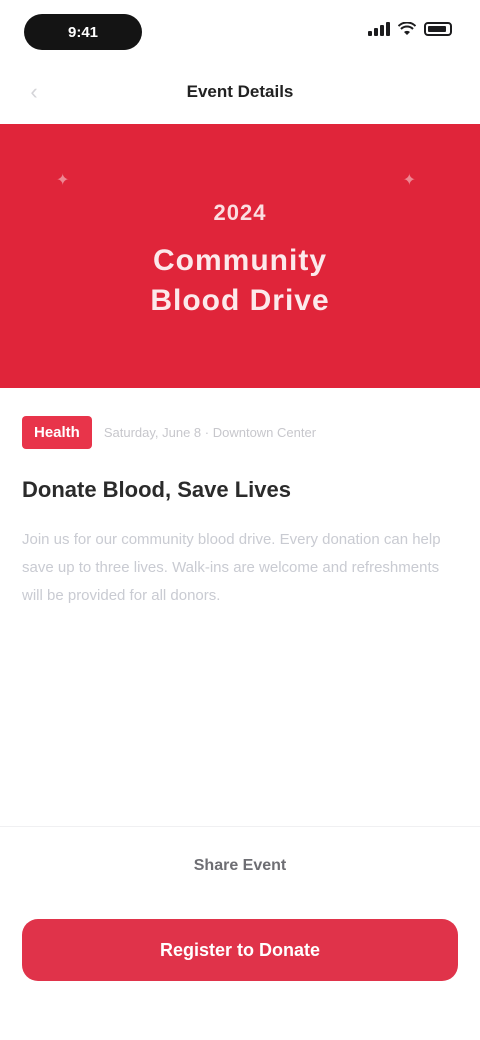 This screenshot has height=1040, width=480. What do you see at coordinates (210, 432) in the screenshot?
I see `event-meta: Saturday, June 8 · Downtown Center` at bounding box center [210, 432].